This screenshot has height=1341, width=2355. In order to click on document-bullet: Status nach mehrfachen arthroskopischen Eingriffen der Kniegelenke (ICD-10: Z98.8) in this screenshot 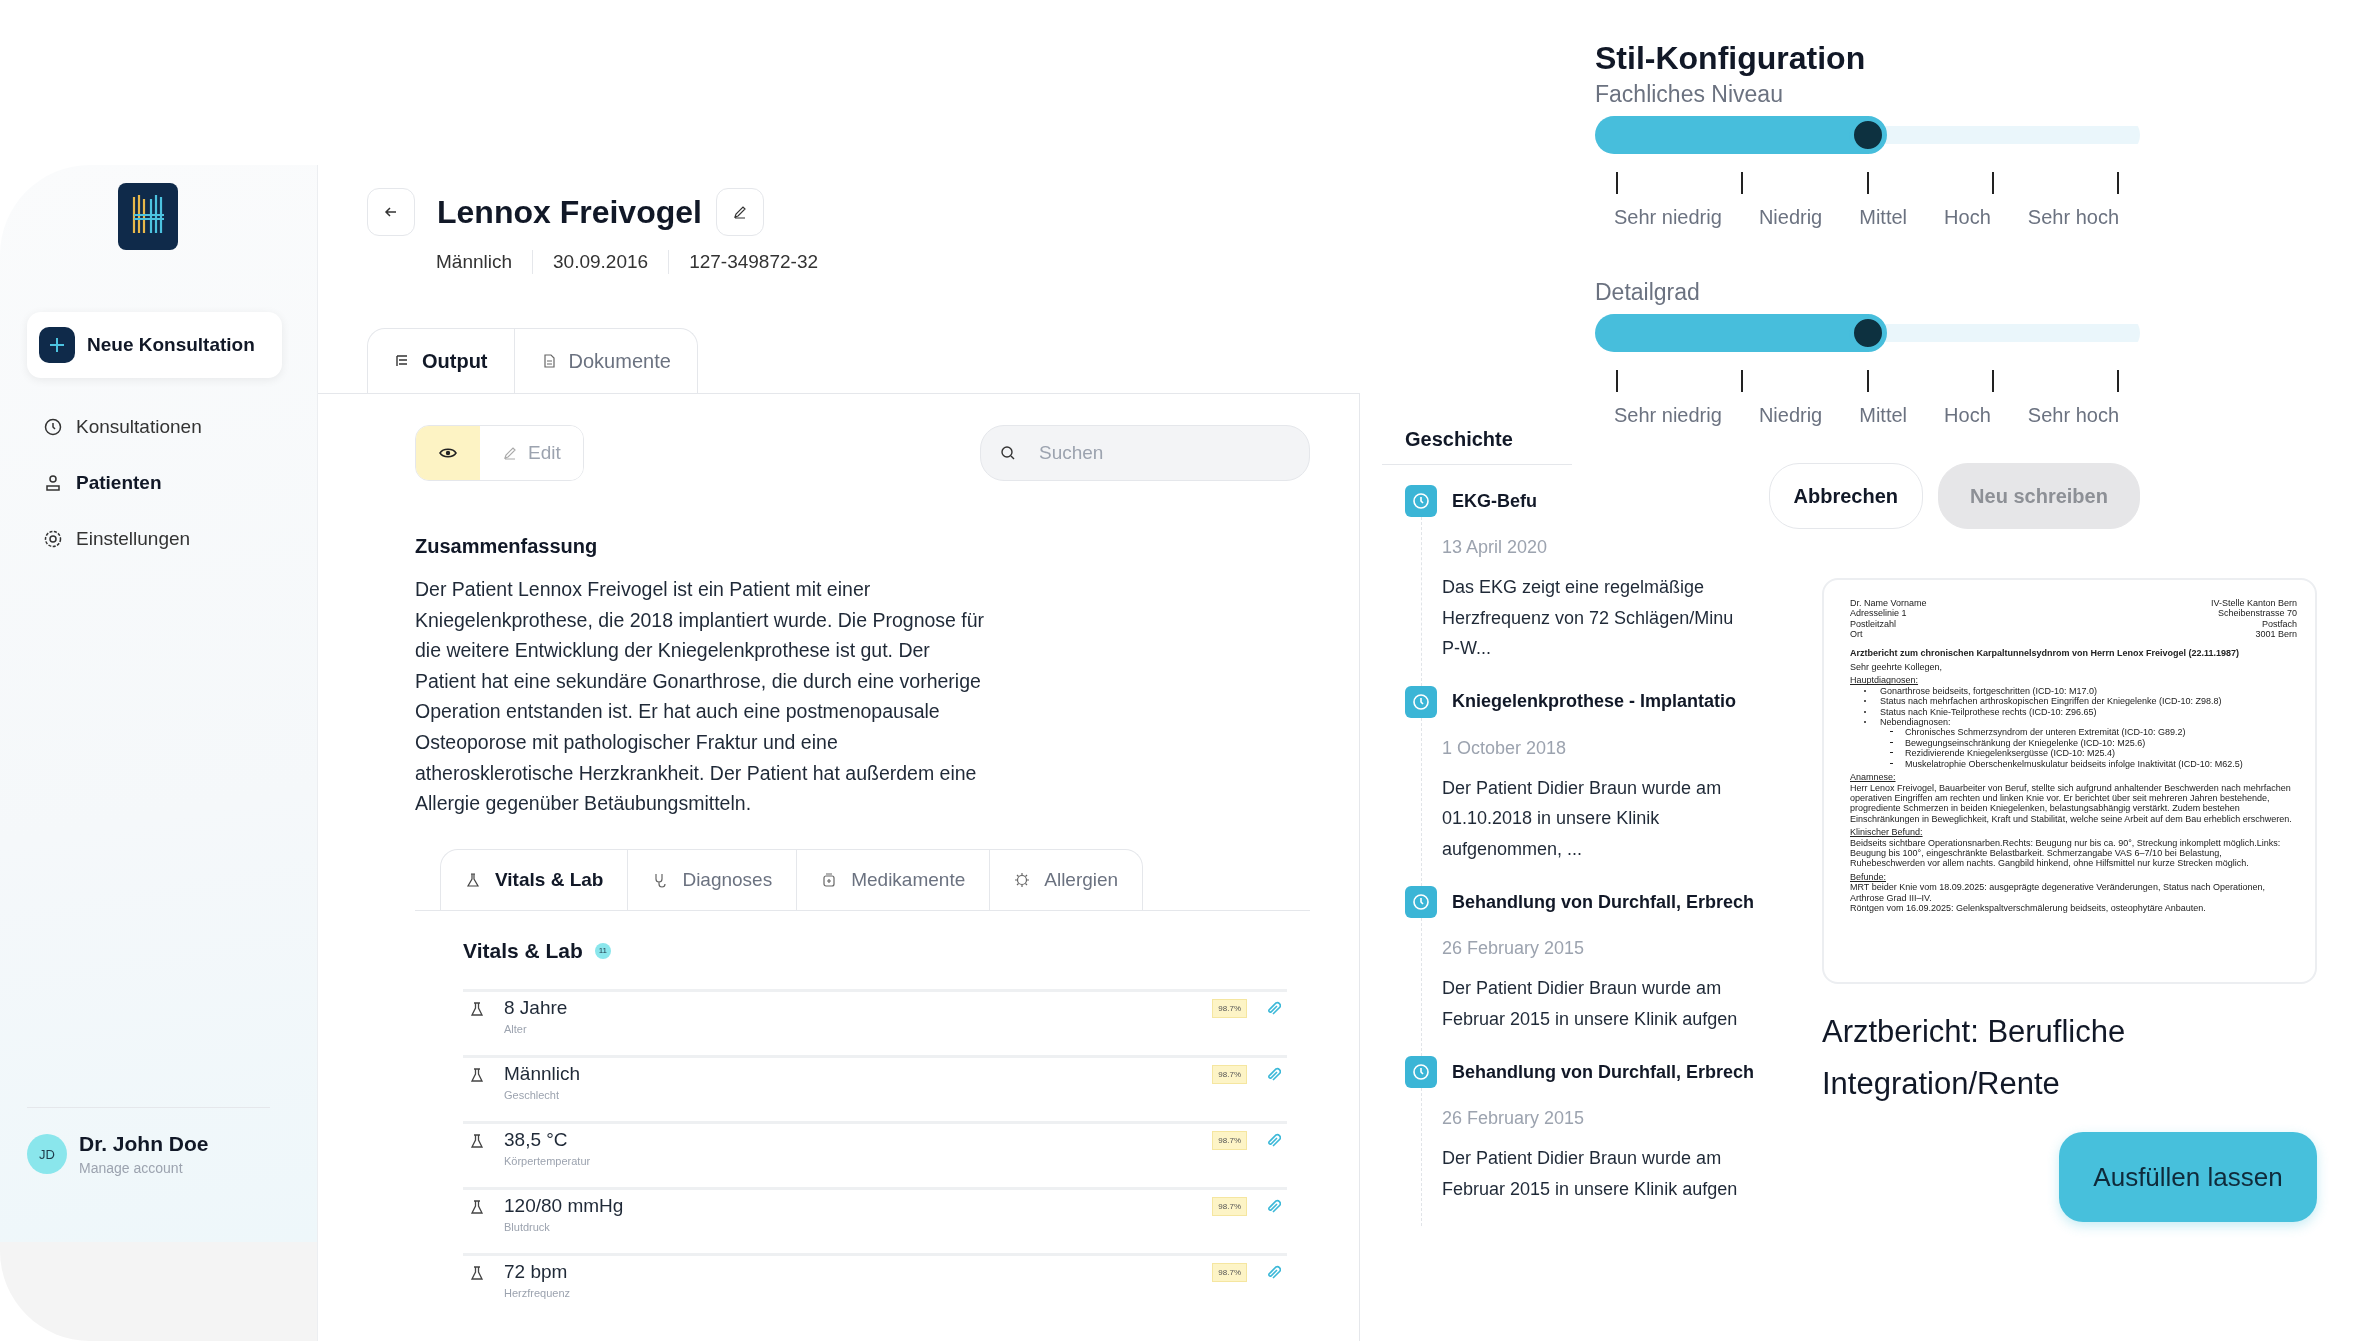, I will do `click(2051, 701)`.